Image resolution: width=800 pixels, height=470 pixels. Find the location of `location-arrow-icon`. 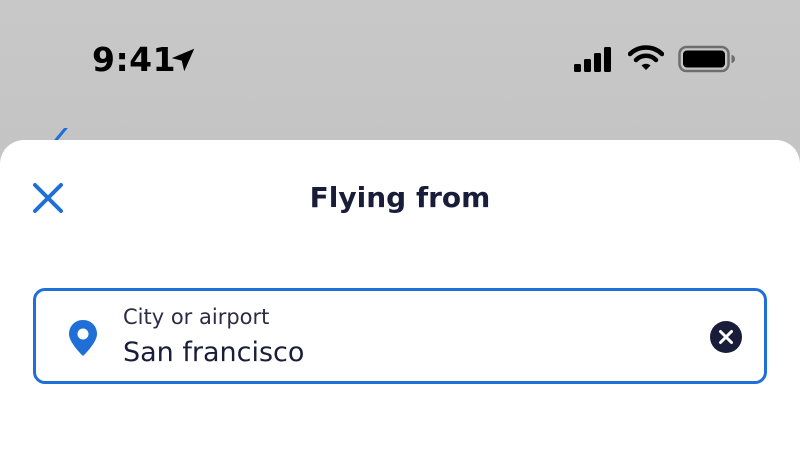

location-arrow-icon is located at coordinates (183, 60).